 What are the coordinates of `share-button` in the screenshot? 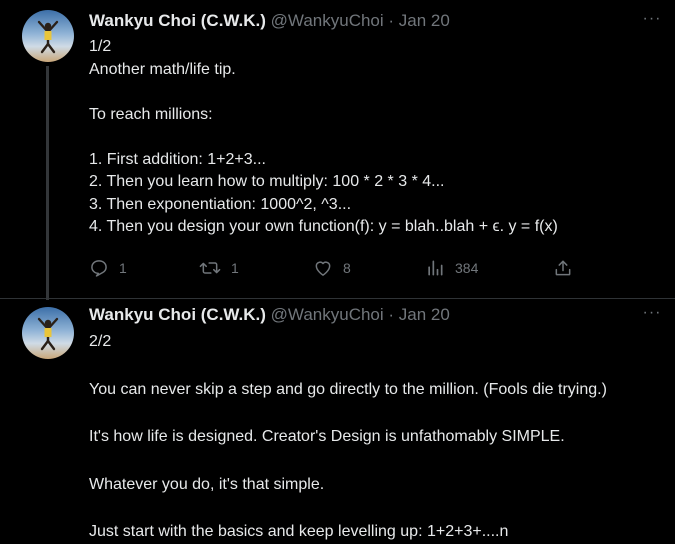 It's located at (568, 268).